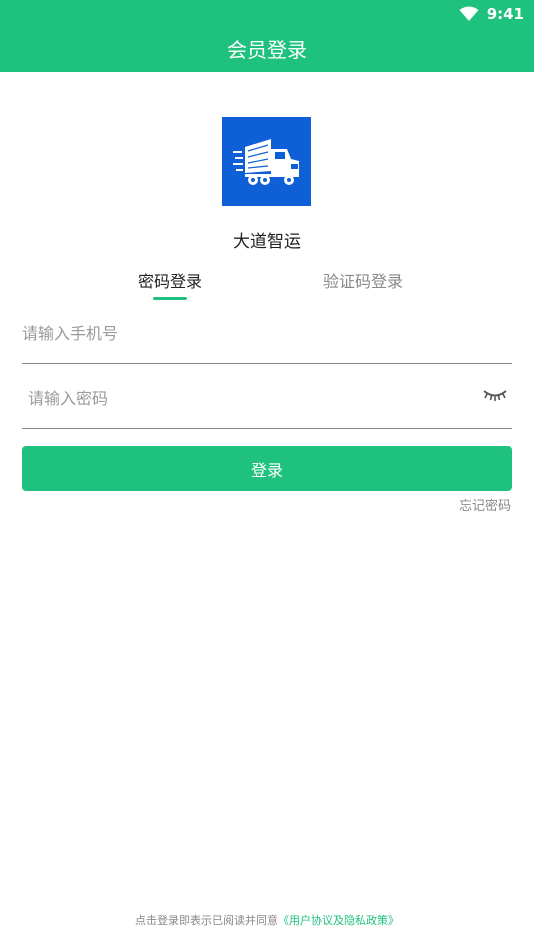  I want to click on wifi-icon, so click(469, 13).